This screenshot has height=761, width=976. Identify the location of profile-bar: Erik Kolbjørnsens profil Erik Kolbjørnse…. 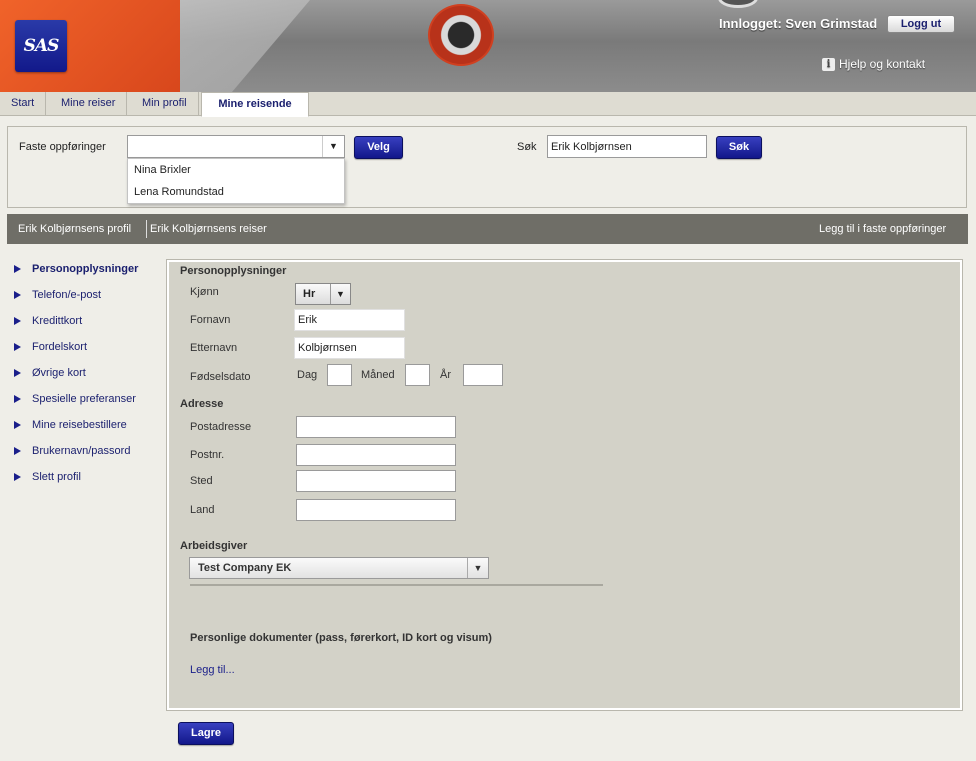
(487, 229).